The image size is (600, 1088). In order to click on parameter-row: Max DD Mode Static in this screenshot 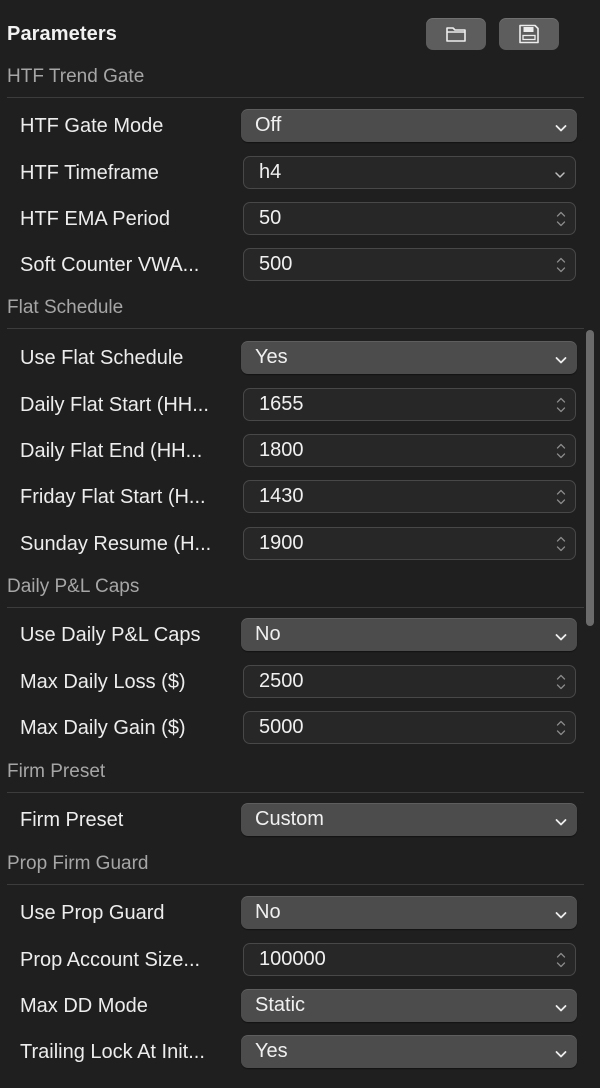, I will do `click(292, 1009)`.